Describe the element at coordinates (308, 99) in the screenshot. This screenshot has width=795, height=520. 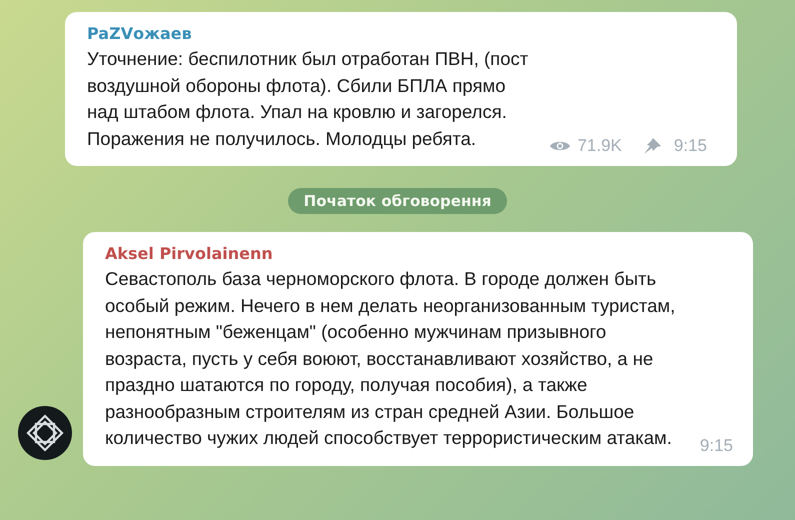
I see `message-text: Уточнение: беспилотник был отработан ПВН, (пост воздушной обороны флота). Сбили БПЛА прямо над штабом флота. Упал на кровлю и загорелся. Поражения не получилось. Молодцы ребята.` at that location.